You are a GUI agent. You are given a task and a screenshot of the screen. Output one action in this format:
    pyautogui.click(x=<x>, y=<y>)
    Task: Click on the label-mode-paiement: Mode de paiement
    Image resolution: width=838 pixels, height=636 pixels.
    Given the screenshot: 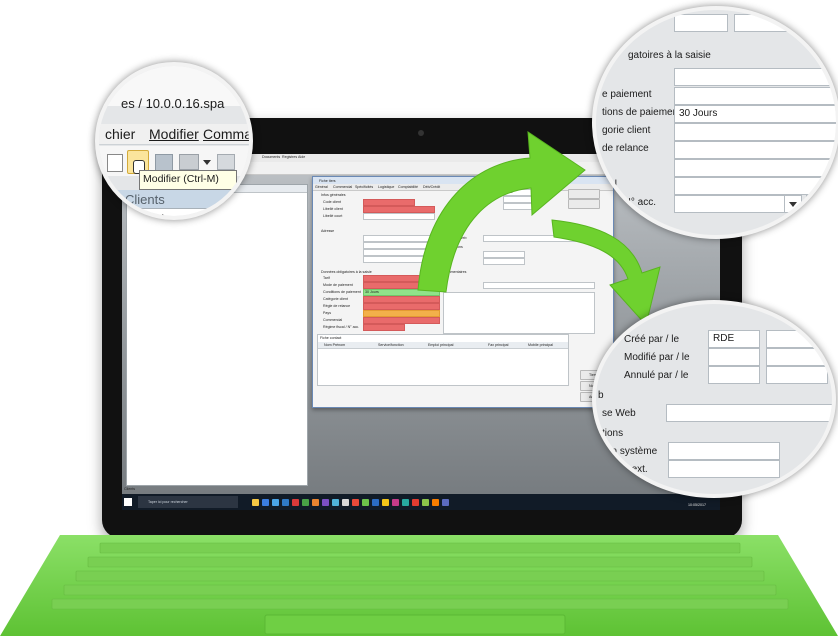 What is the action you would take?
    pyautogui.click(x=338, y=285)
    